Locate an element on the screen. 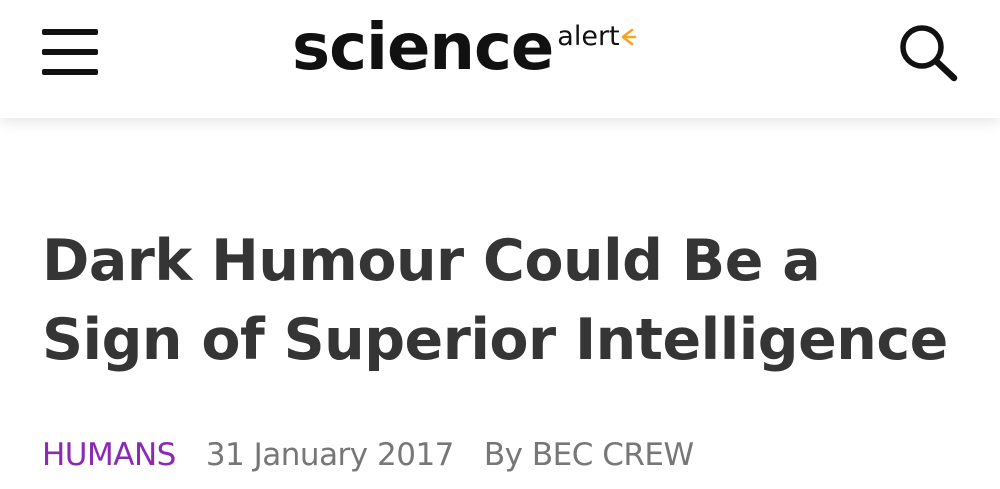 Image resolution: width=1000 pixels, height=489 pixels. author-link: BEC CREW is located at coordinates (613, 455).